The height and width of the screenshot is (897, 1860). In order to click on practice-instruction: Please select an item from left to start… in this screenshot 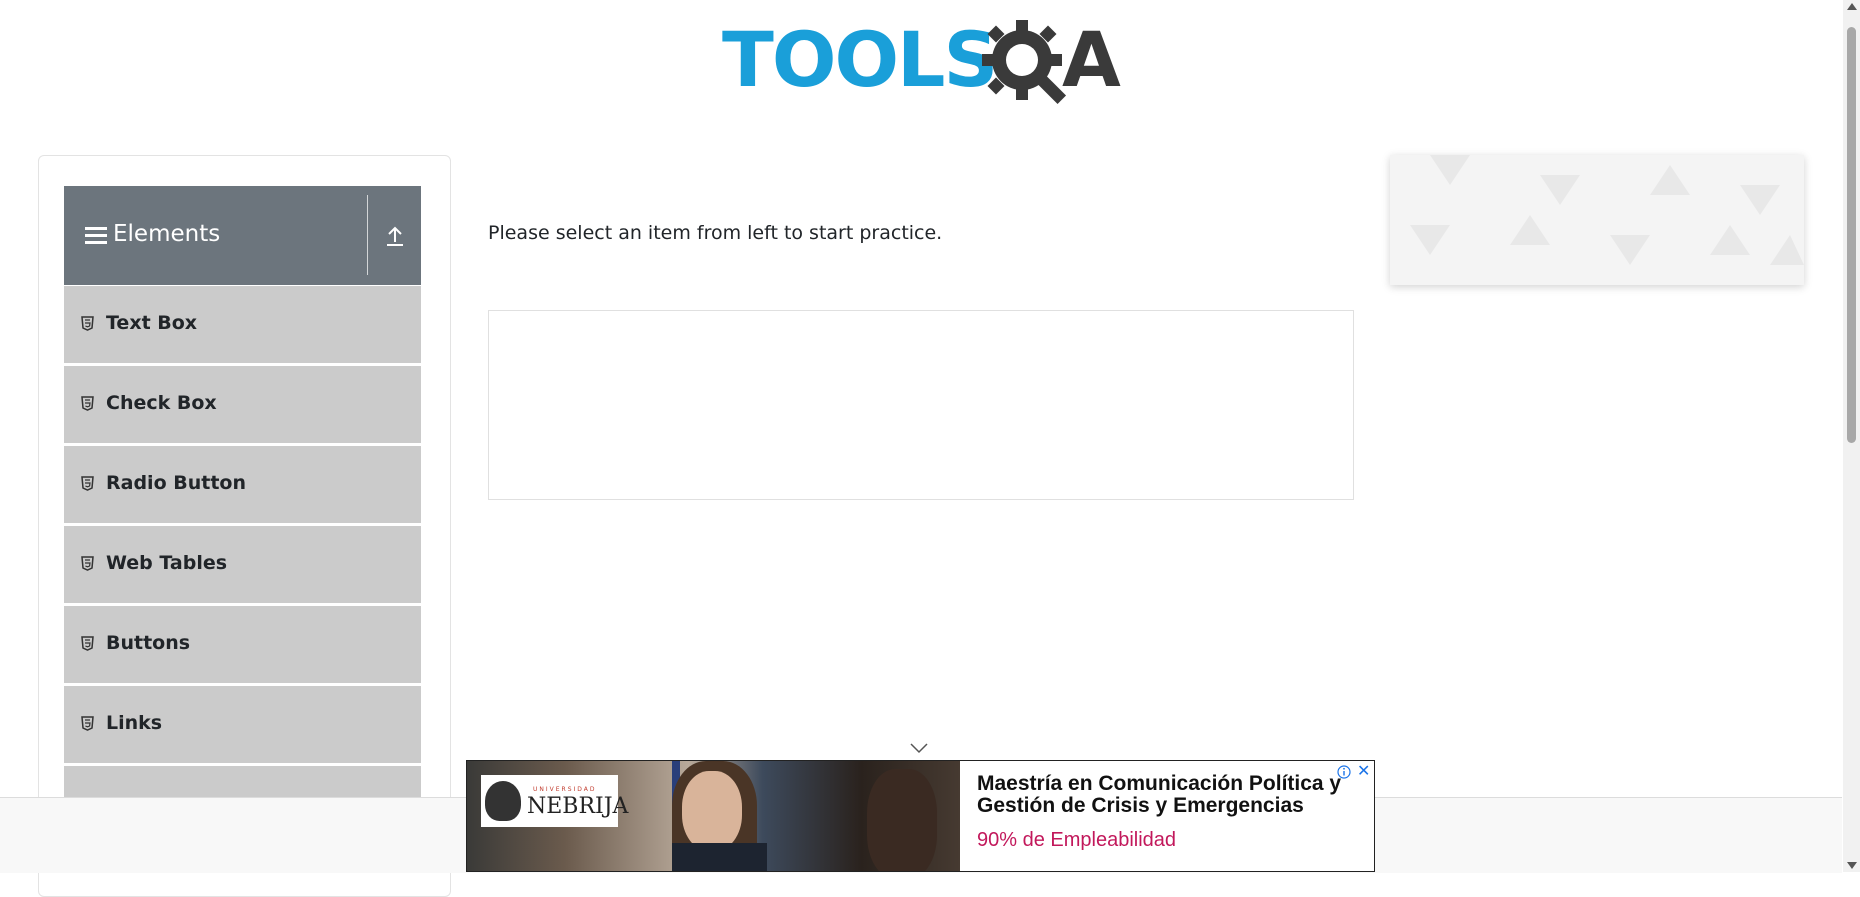, I will do `click(715, 233)`.